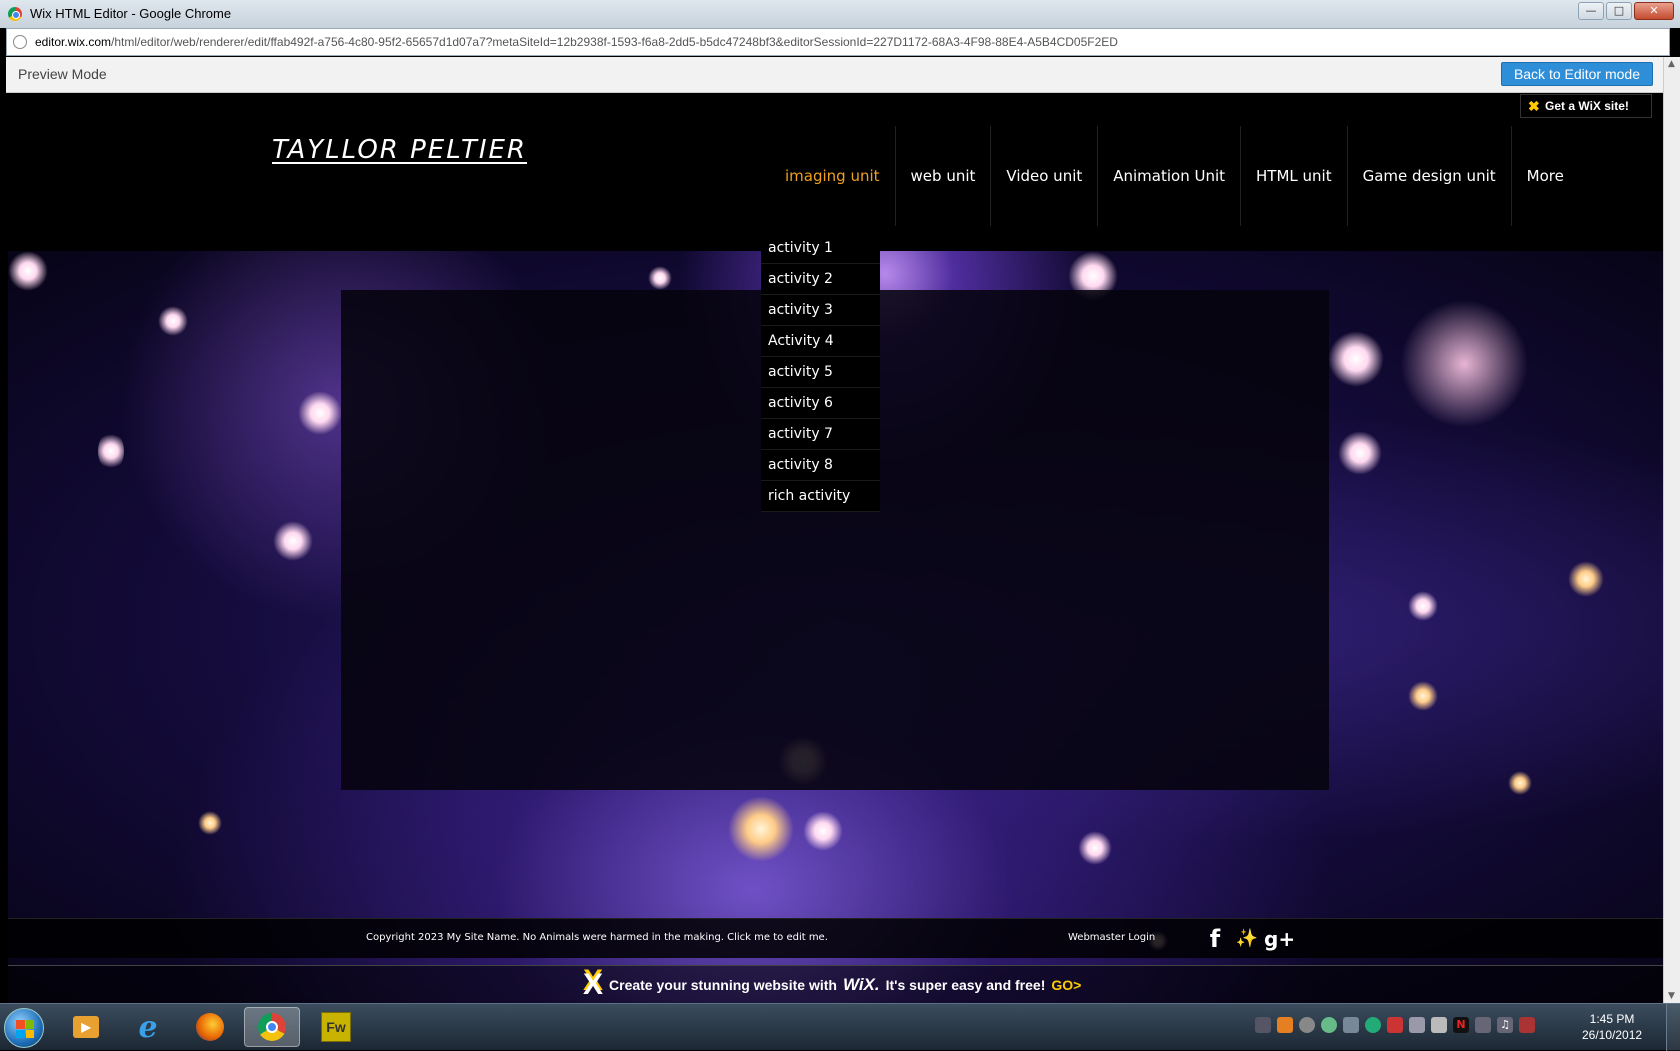 The image size is (1680, 1051). What do you see at coordinates (1591, 11) in the screenshot?
I see `minimize-icon: —` at bounding box center [1591, 11].